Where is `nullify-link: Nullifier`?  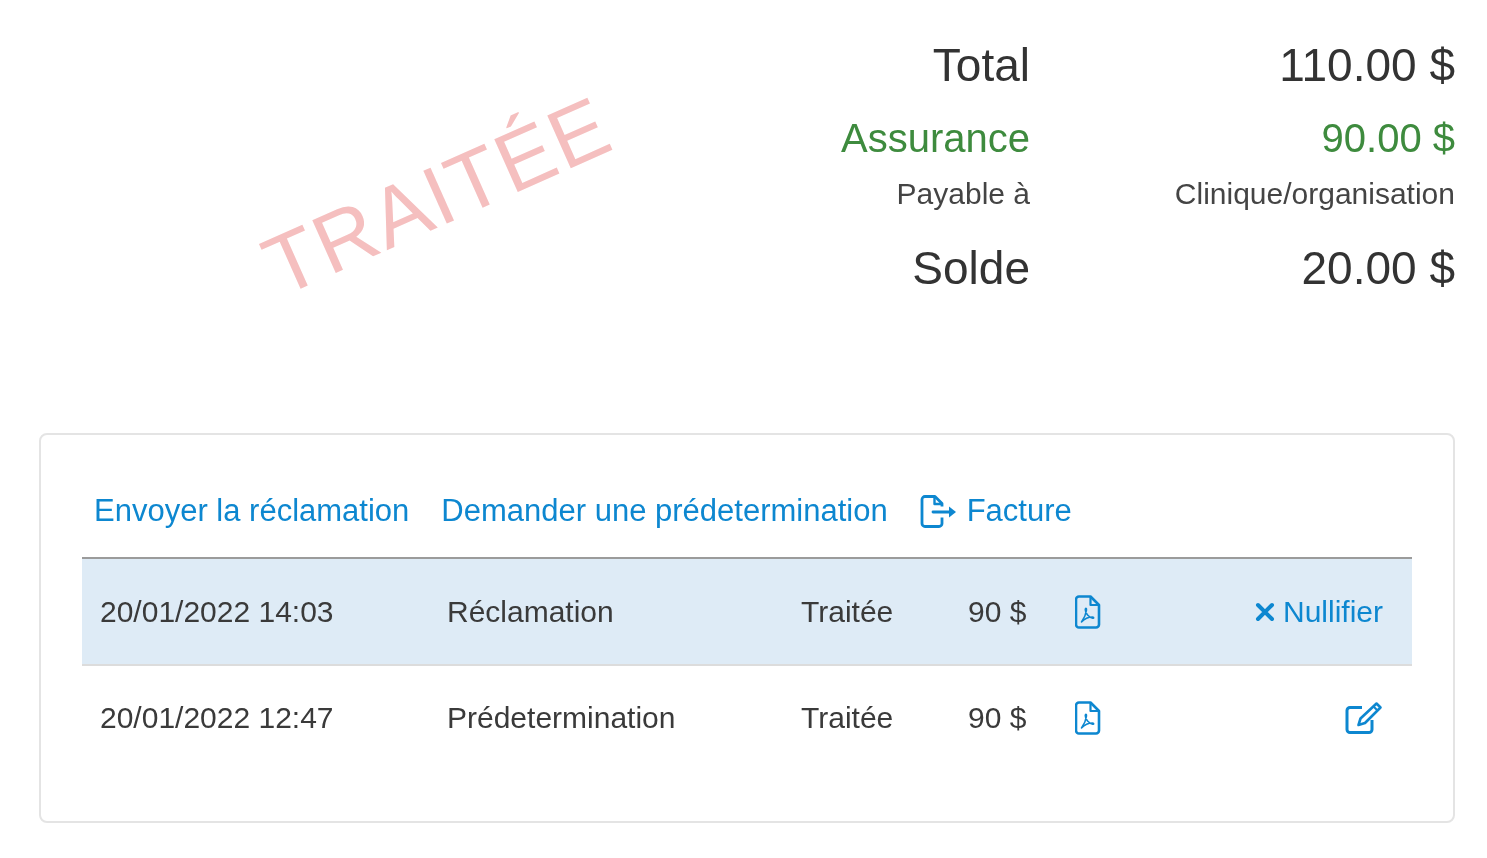
nullify-link: Nullifier is located at coordinates (1318, 611).